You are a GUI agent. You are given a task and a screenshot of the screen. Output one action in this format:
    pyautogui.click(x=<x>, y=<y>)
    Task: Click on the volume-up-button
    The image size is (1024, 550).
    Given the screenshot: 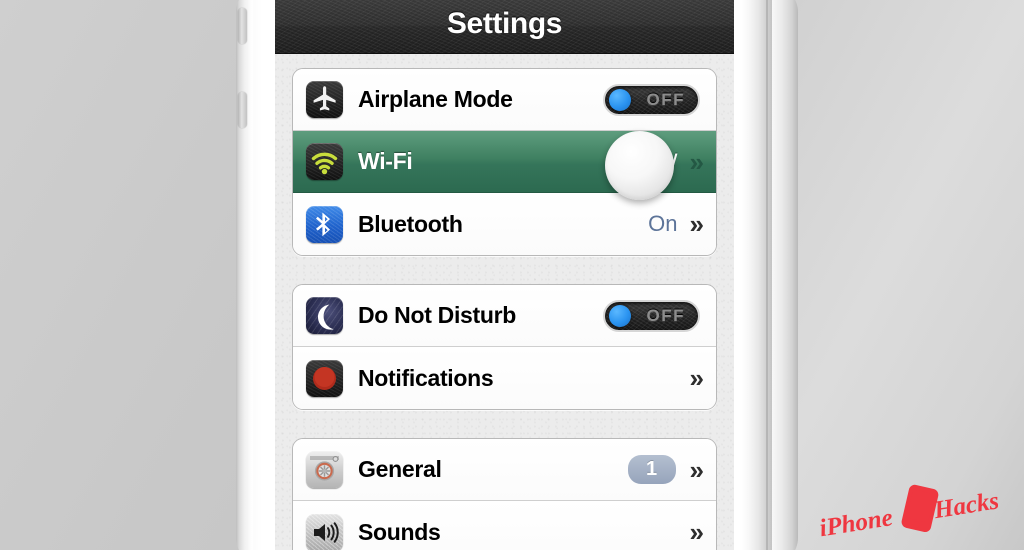 What is the action you would take?
    pyautogui.click(x=242, y=26)
    